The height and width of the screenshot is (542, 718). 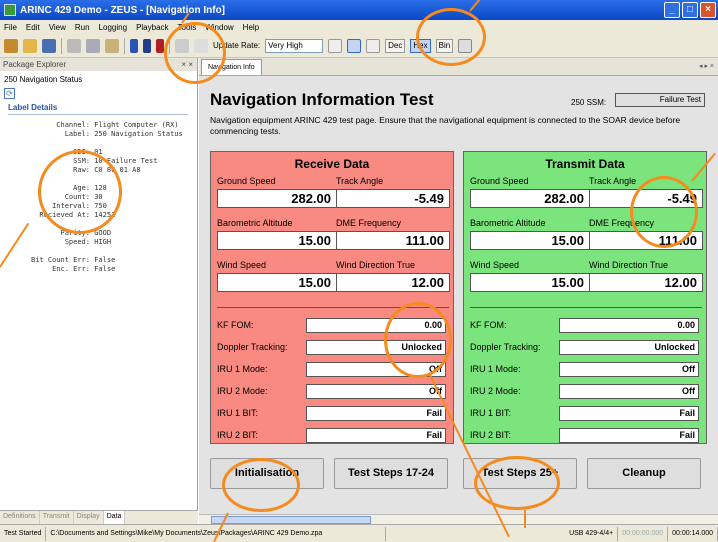 What do you see at coordinates (113, 27) in the screenshot?
I see `menu-logging: Logging` at bounding box center [113, 27].